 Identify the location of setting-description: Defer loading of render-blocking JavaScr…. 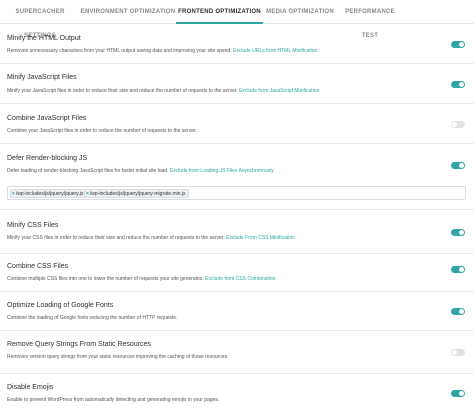
(140, 171).